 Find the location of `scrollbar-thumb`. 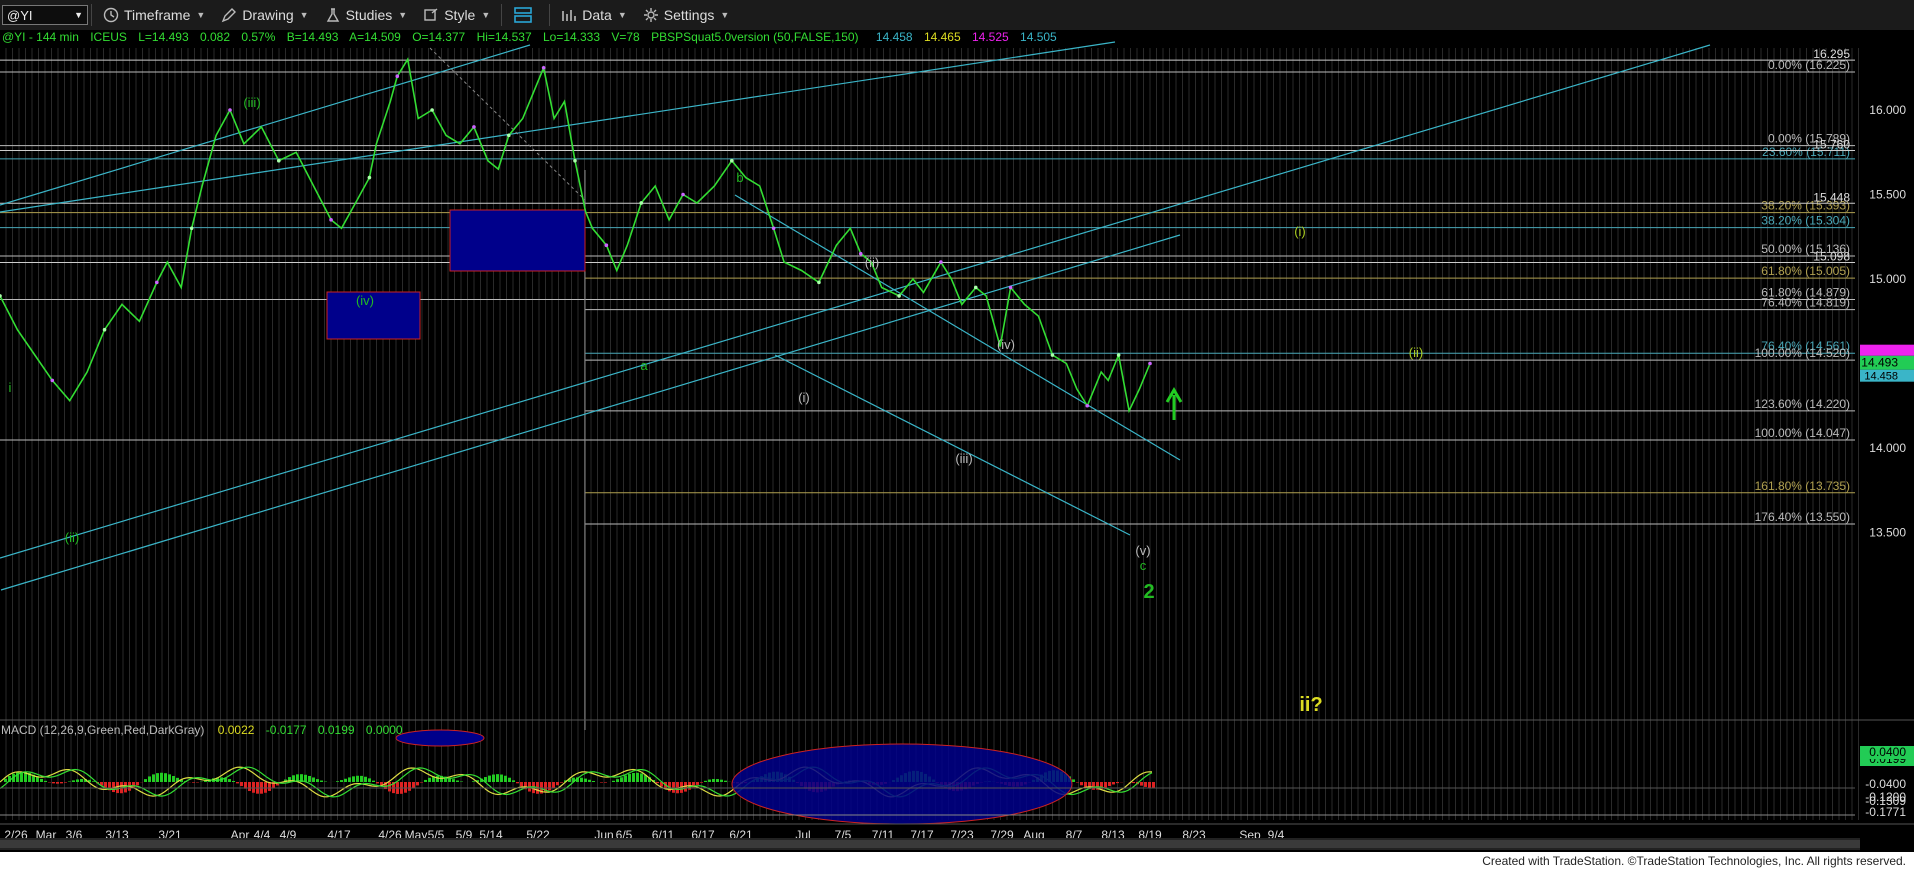

scrollbar-thumb is located at coordinates (930, 844).